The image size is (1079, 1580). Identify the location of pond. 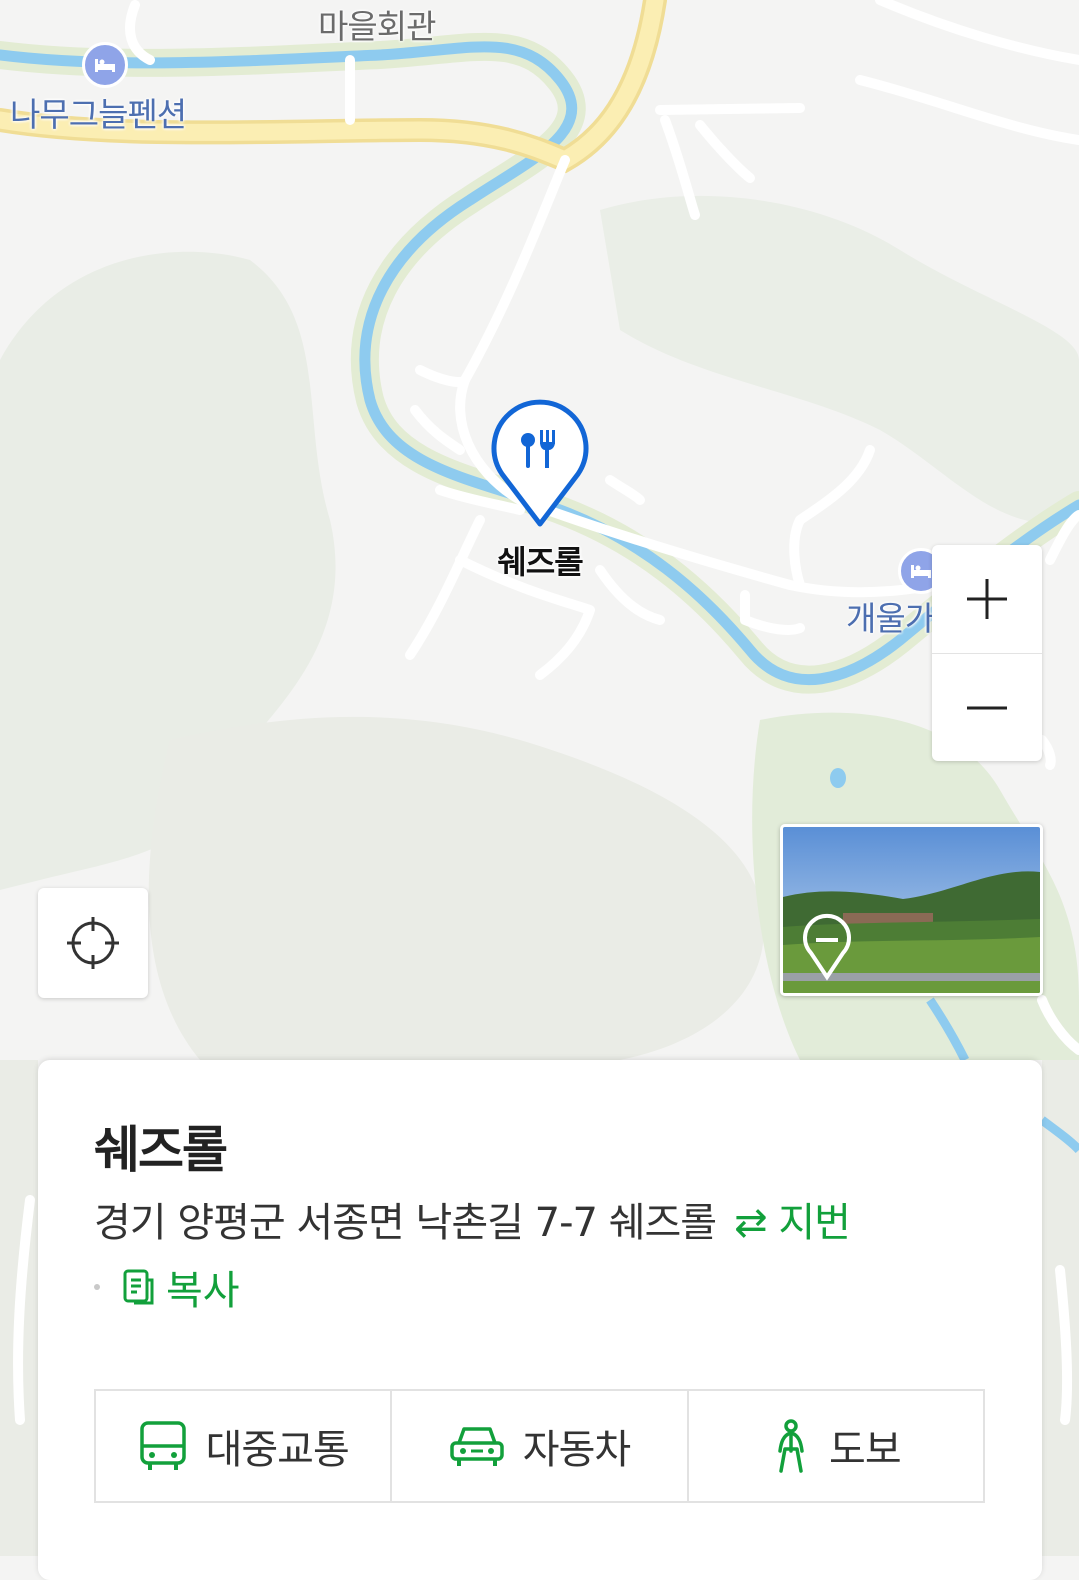
(838, 778).